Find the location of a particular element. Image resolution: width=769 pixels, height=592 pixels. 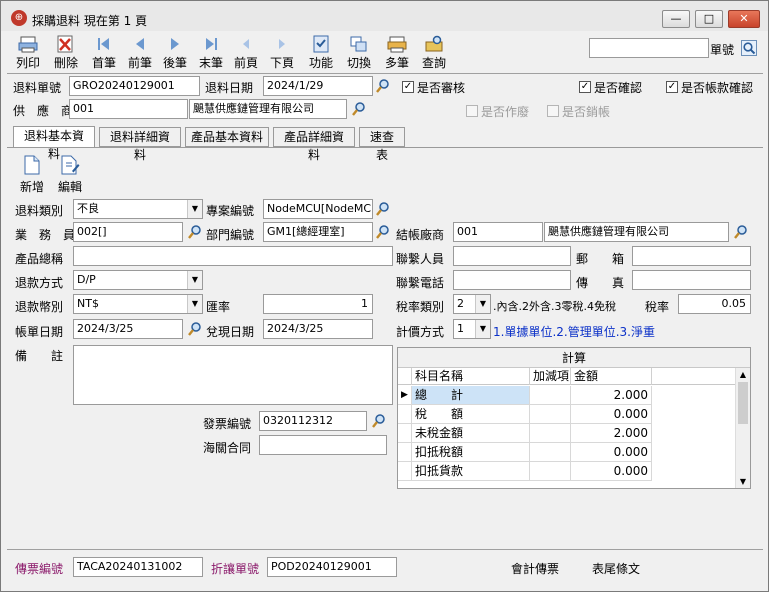

tab-return-detail: 退料詳細資料 is located at coordinates (140, 144).